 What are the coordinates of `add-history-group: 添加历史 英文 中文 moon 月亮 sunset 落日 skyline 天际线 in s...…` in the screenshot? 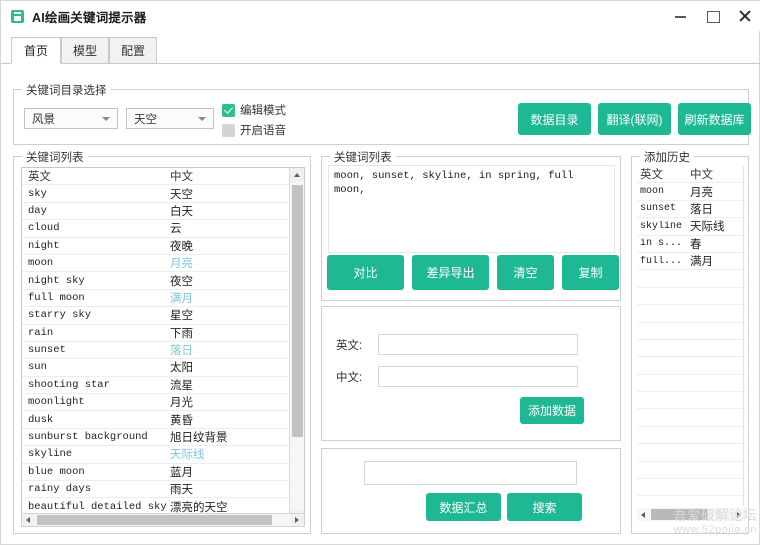 It's located at (690, 341).